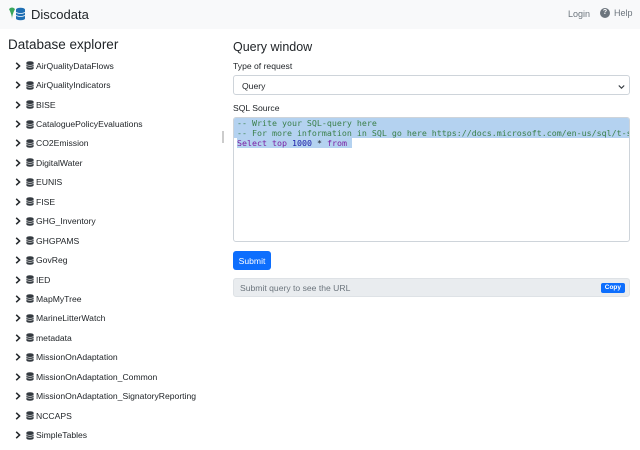  Describe the element at coordinates (105, 337) in the screenshot. I see `database-item: metadata` at that location.